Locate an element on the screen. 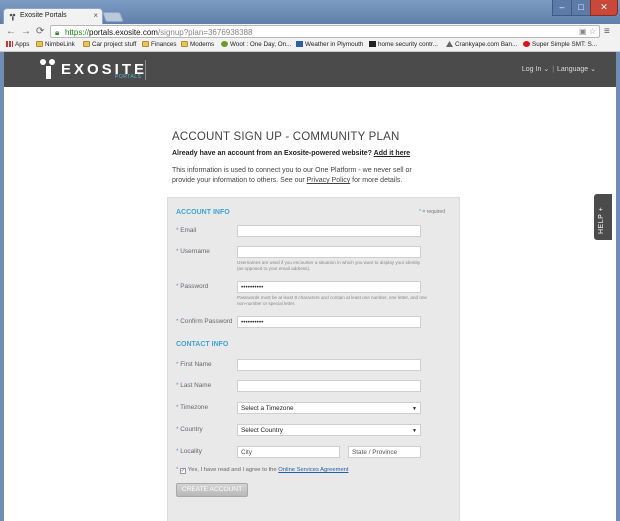 This screenshot has height=521, width=620. back-button: ← is located at coordinates (11, 31).